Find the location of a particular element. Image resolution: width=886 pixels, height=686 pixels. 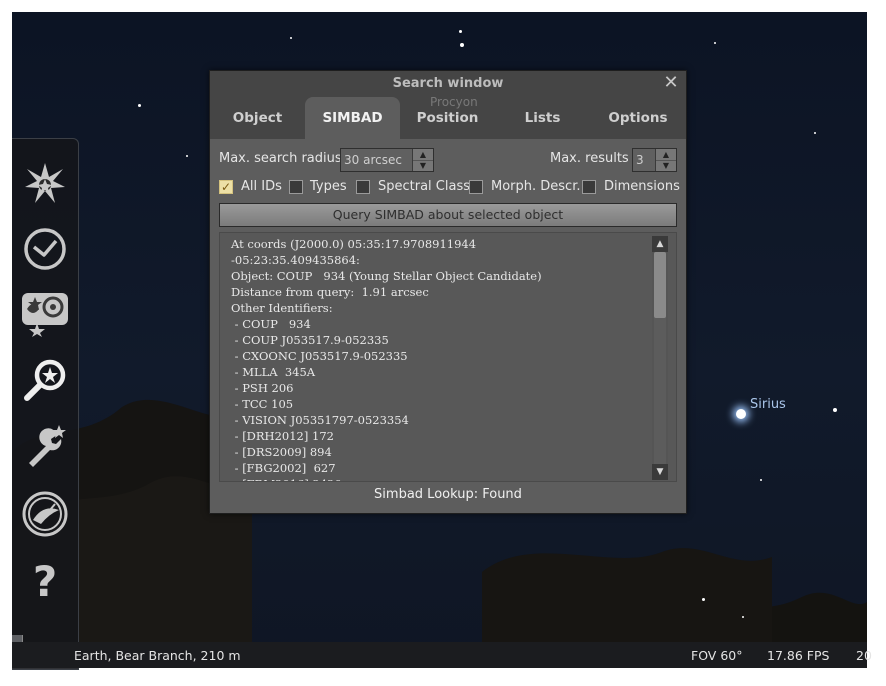

morph-descr-checkbox is located at coordinates (476, 187).